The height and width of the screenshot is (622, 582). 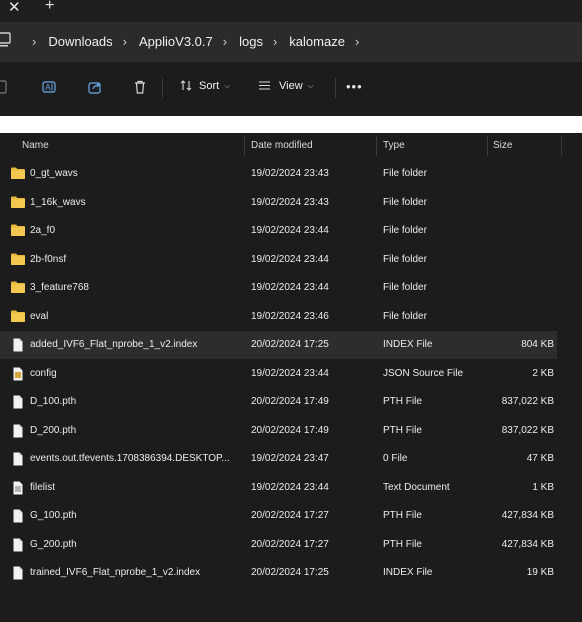 I want to click on column-date-modified: Date modified, so click(x=282, y=146).